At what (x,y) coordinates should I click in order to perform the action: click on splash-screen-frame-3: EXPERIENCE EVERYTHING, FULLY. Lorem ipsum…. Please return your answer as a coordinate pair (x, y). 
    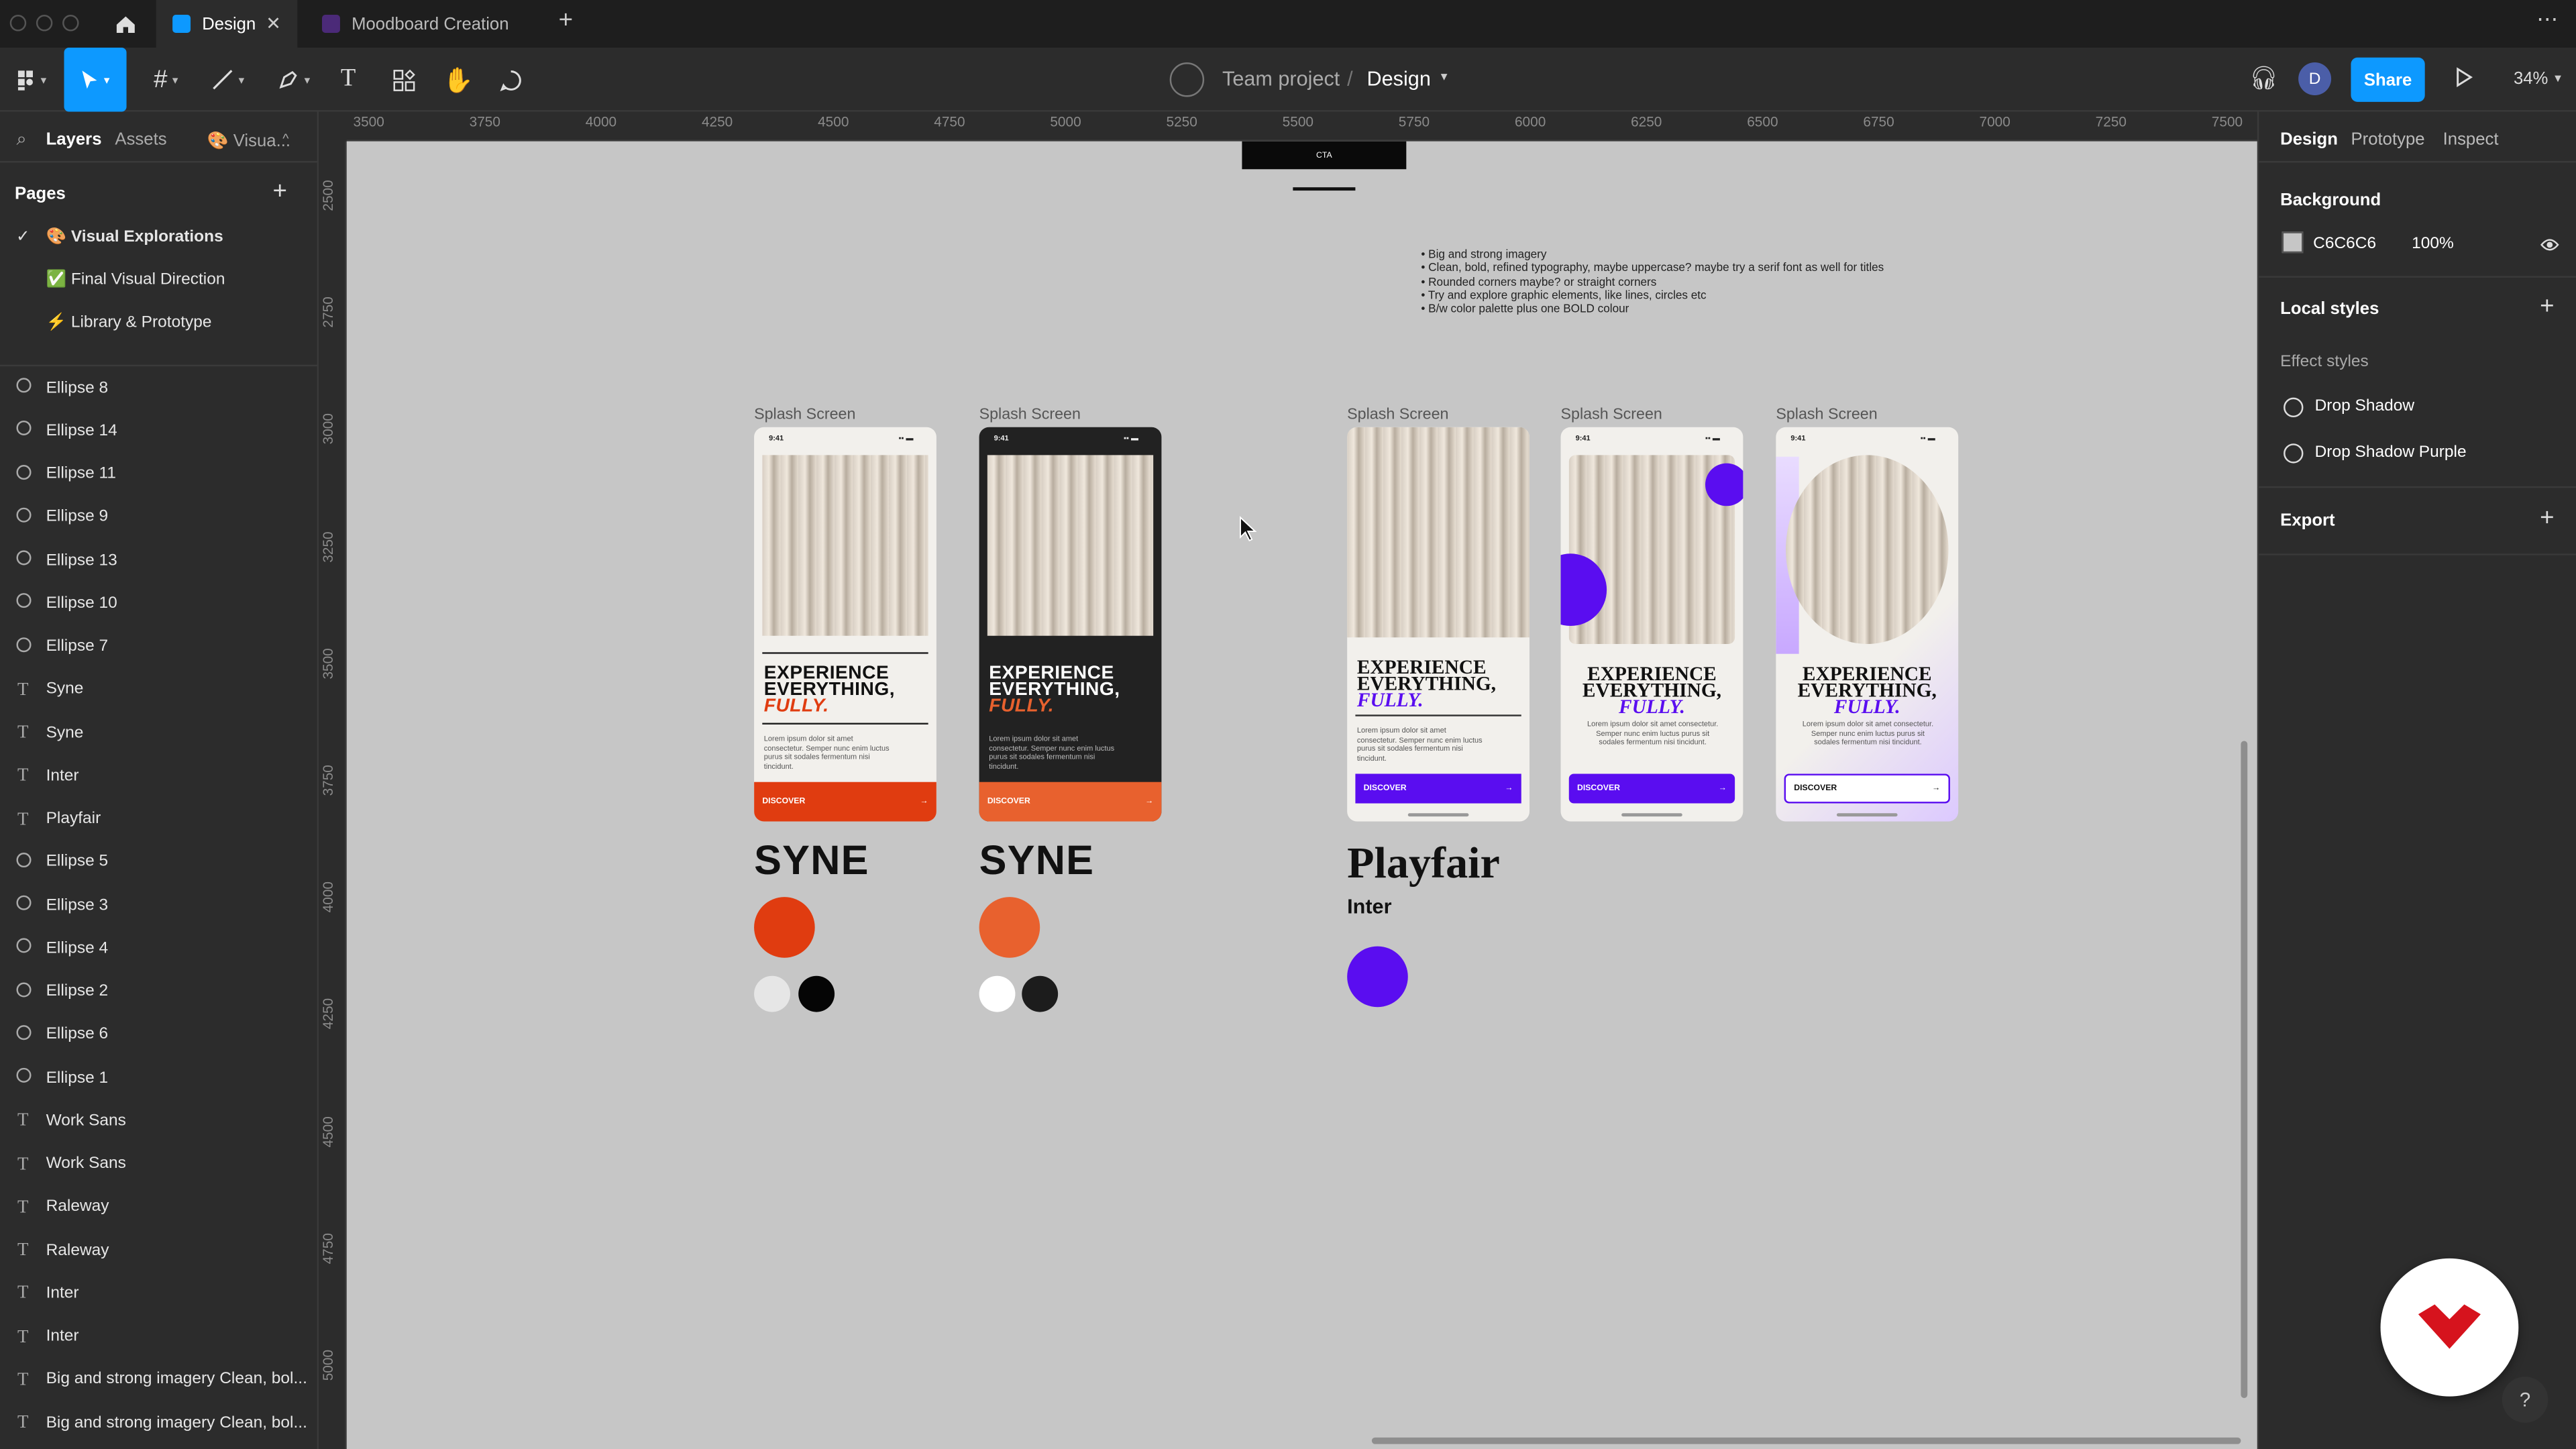
    Looking at the image, I should click on (1438, 624).